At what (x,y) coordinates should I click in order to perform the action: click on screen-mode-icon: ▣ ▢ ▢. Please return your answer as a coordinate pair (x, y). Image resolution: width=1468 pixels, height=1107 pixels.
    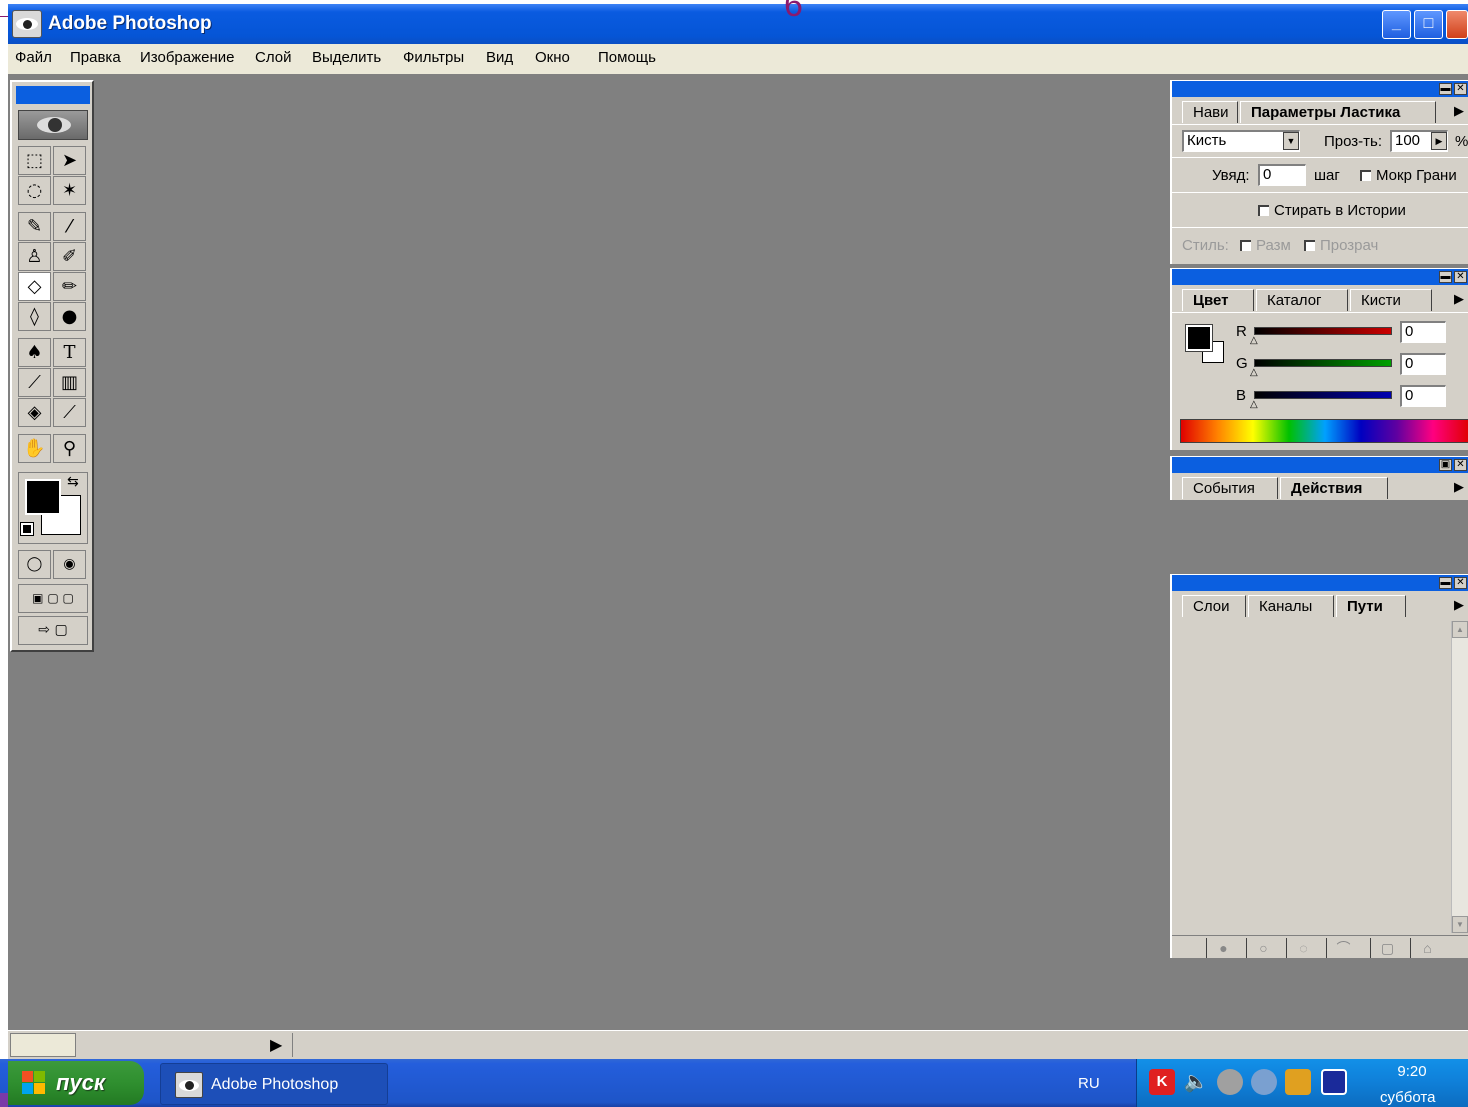
    Looking at the image, I should click on (53, 598).